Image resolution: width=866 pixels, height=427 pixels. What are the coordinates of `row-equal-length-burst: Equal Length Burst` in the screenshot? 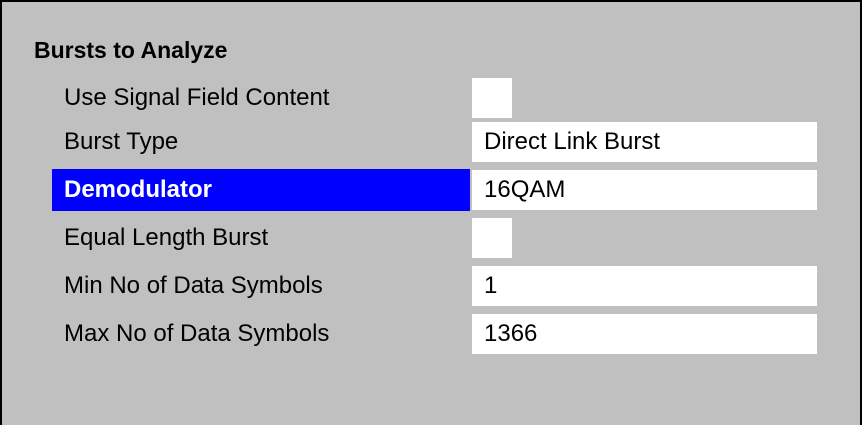 It's located at (437, 238).